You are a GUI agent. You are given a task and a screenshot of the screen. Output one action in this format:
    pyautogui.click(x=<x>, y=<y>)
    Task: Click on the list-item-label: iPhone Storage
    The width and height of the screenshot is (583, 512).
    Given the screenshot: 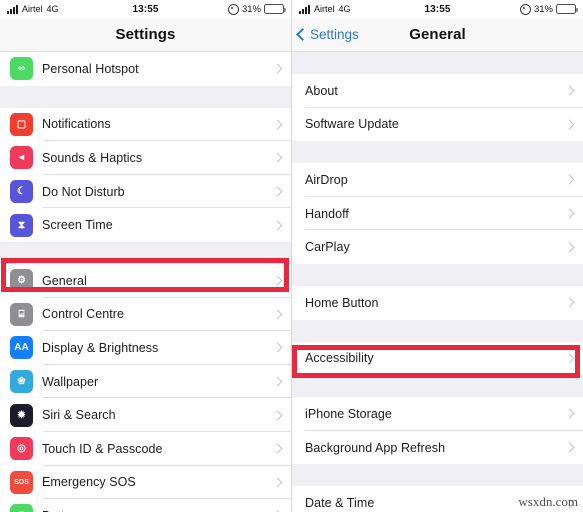 What is the action you would take?
    pyautogui.click(x=348, y=413)
    